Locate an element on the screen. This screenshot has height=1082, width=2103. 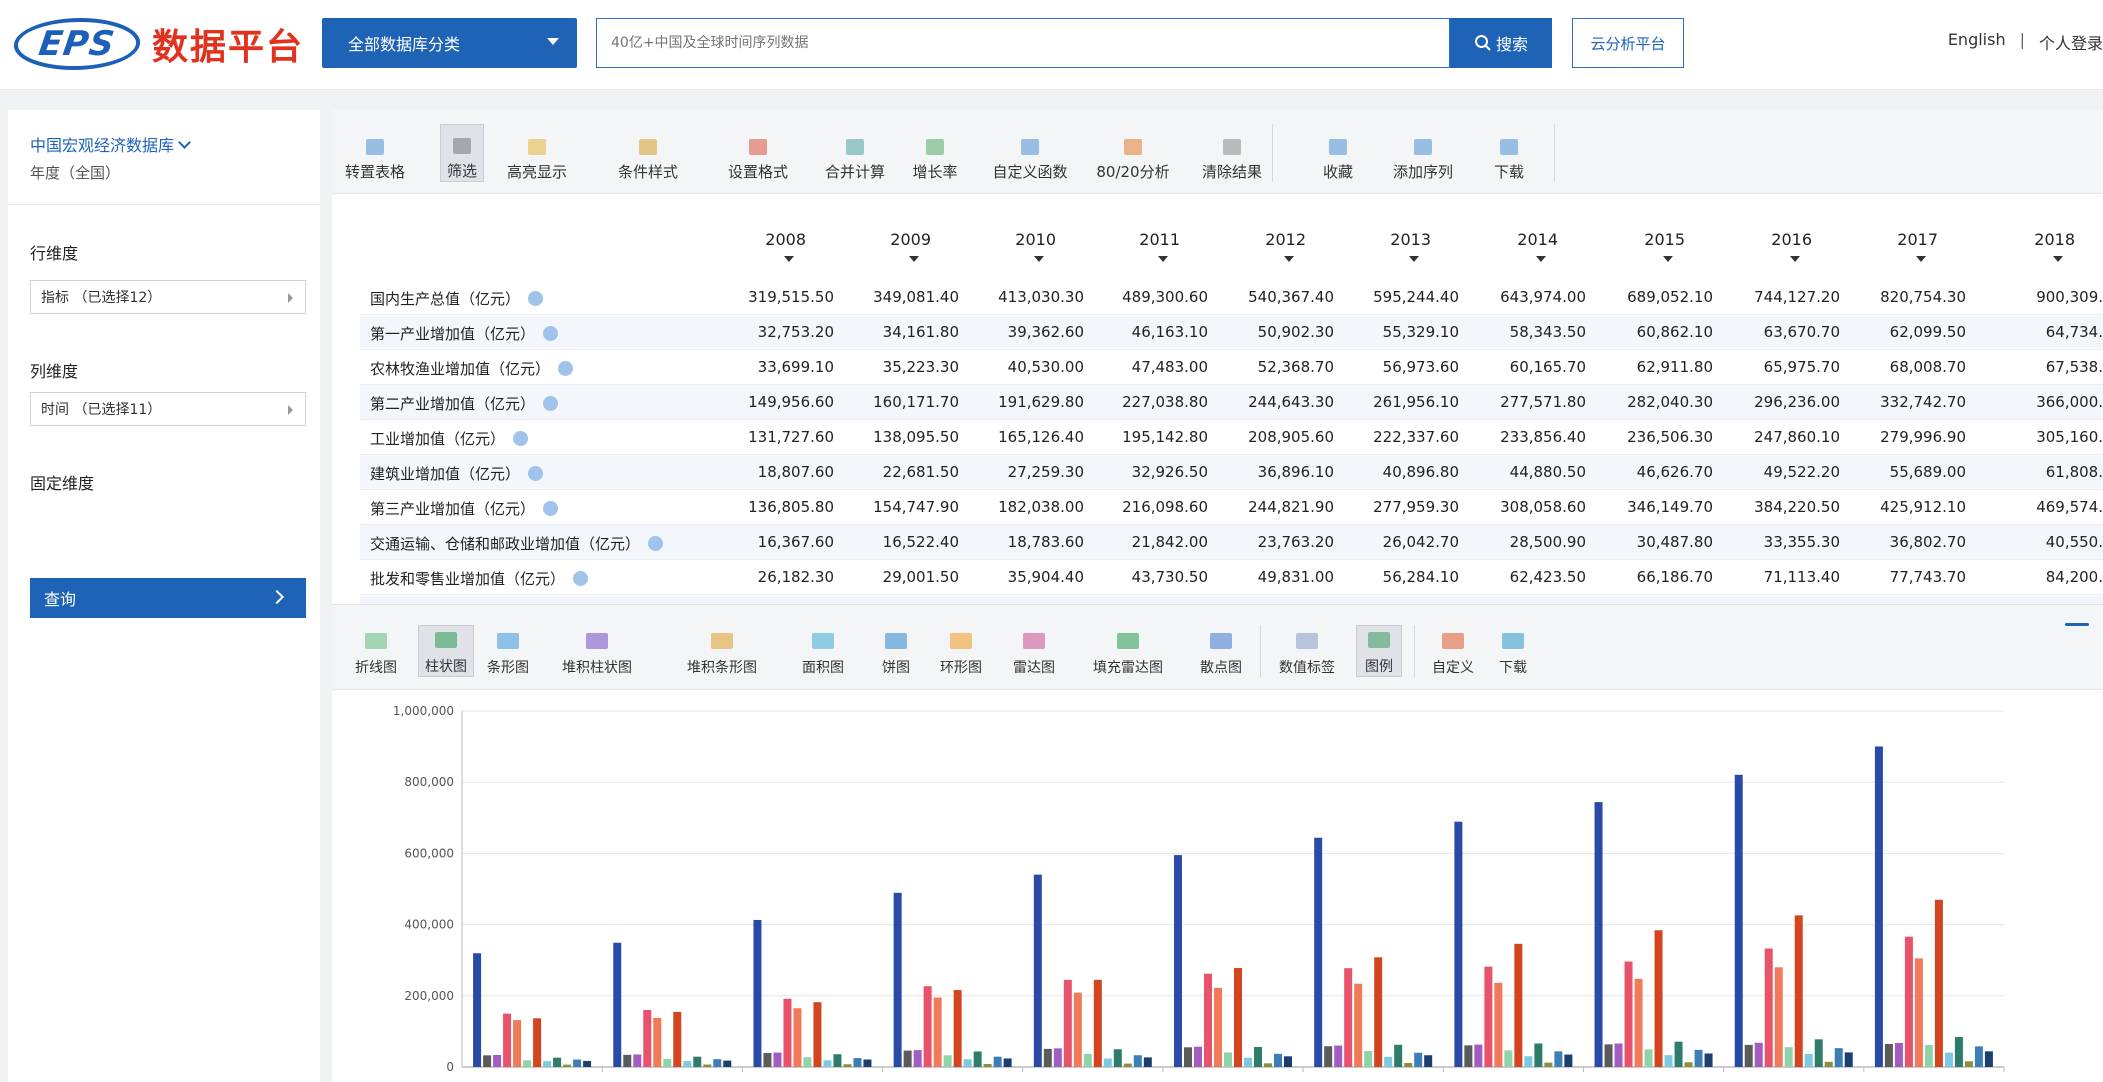
toolbar-button-5: 设置格式 is located at coordinates (758, 153).